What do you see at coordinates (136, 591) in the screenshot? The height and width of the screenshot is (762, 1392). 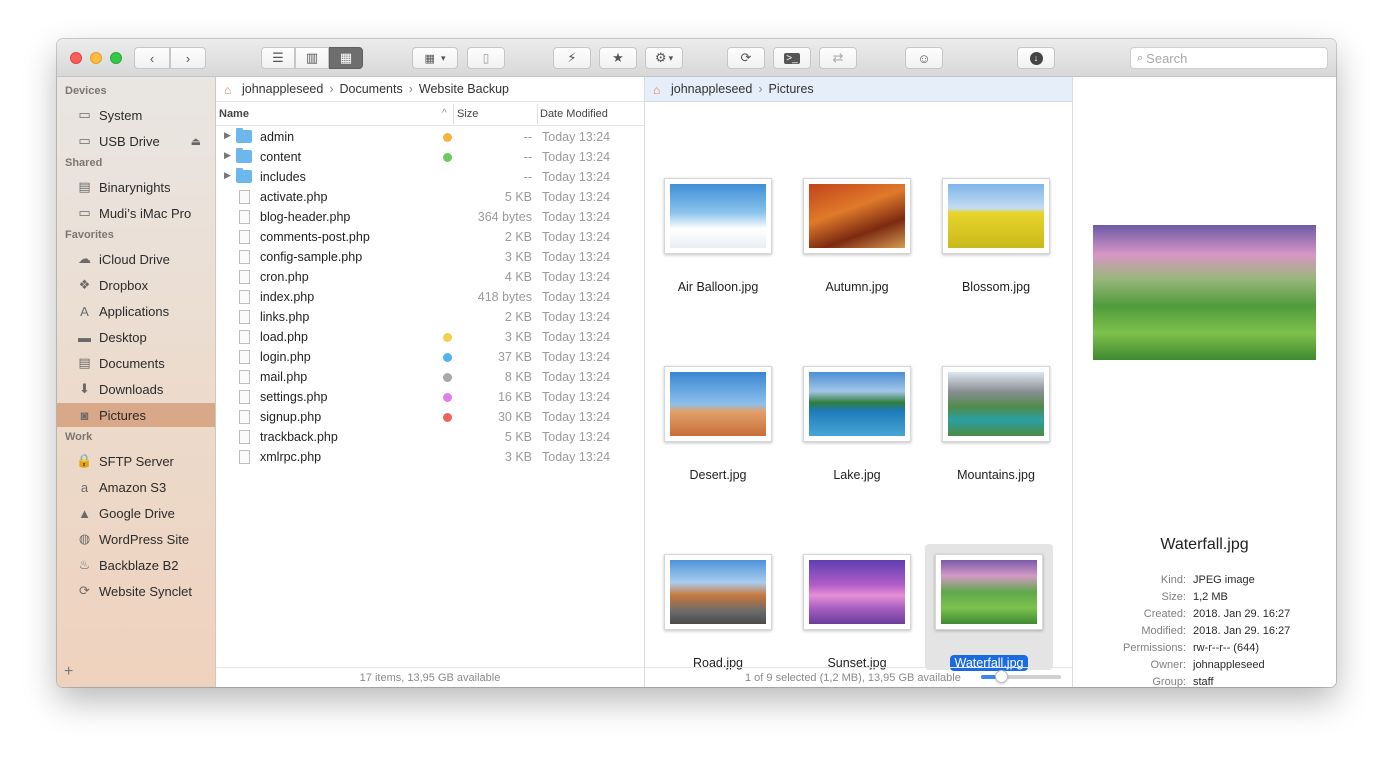 I see `sidebar-item-website-synclet: ⟳ Website Synclet` at bounding box center [136, 591].